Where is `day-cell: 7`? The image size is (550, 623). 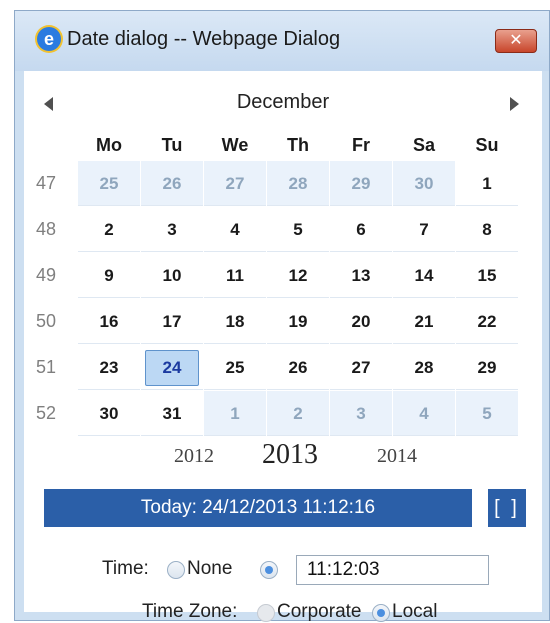 day-cell: 7 is located at coordinates (424, 229).